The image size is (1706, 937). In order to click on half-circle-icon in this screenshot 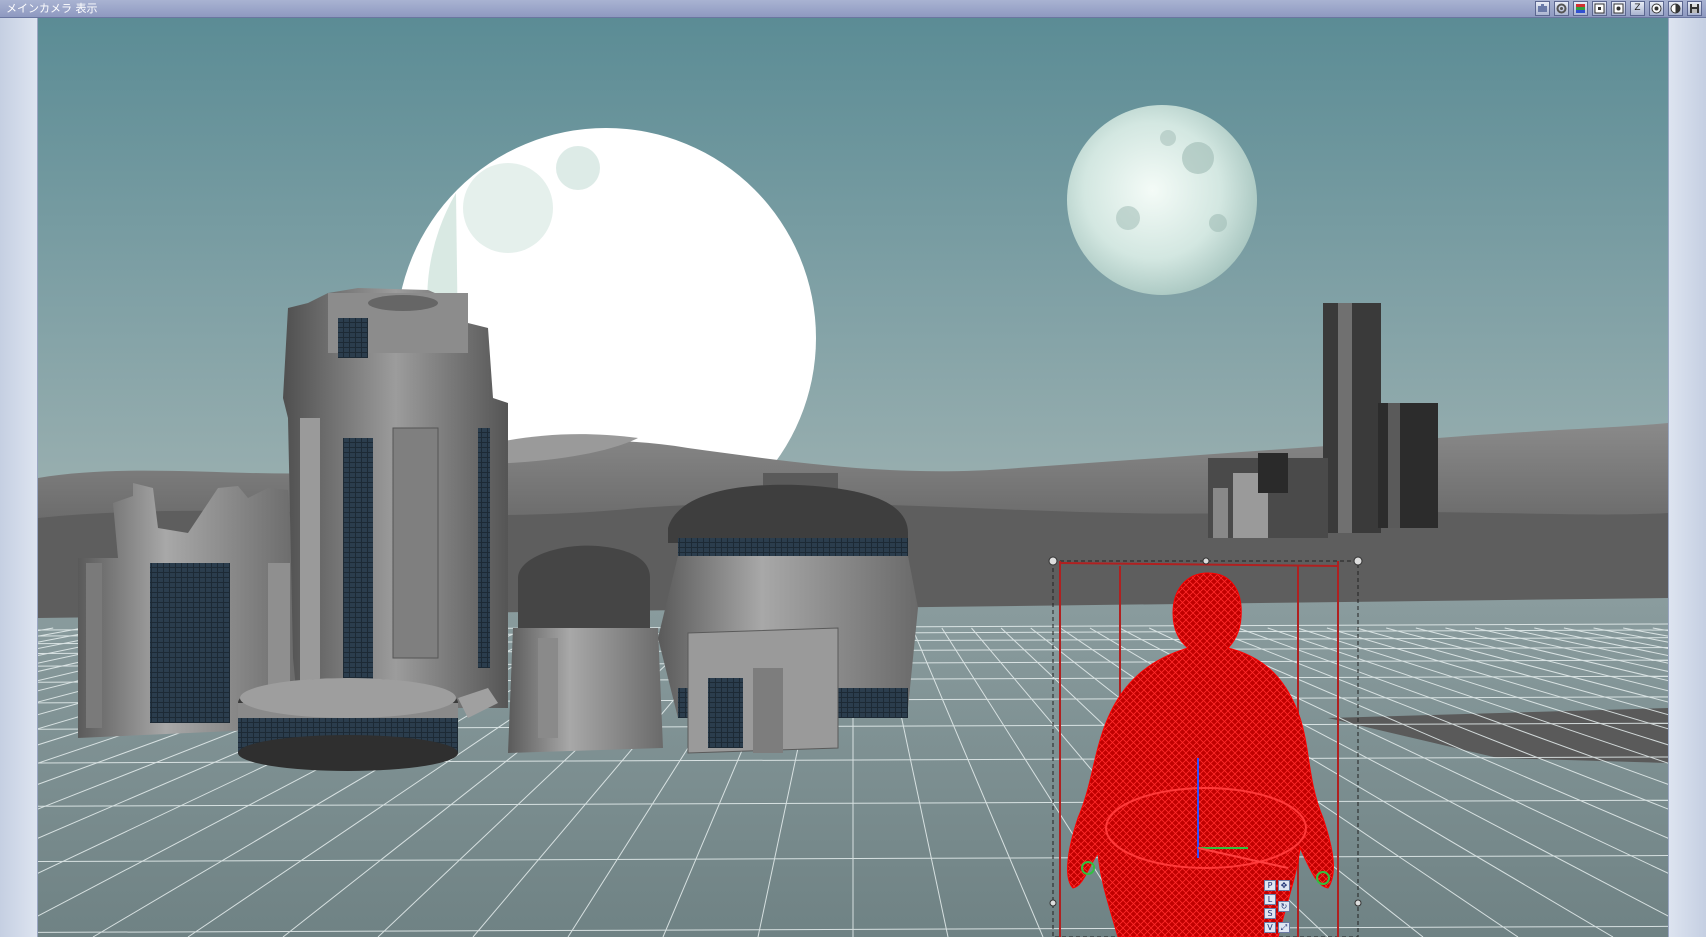, I will do `click(1675, 8)`.